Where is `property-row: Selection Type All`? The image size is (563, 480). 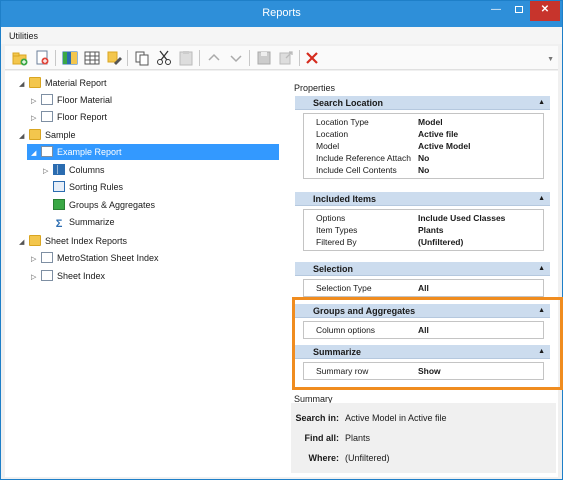
property-row: Selection Type All is located at coordinates (423, 288).